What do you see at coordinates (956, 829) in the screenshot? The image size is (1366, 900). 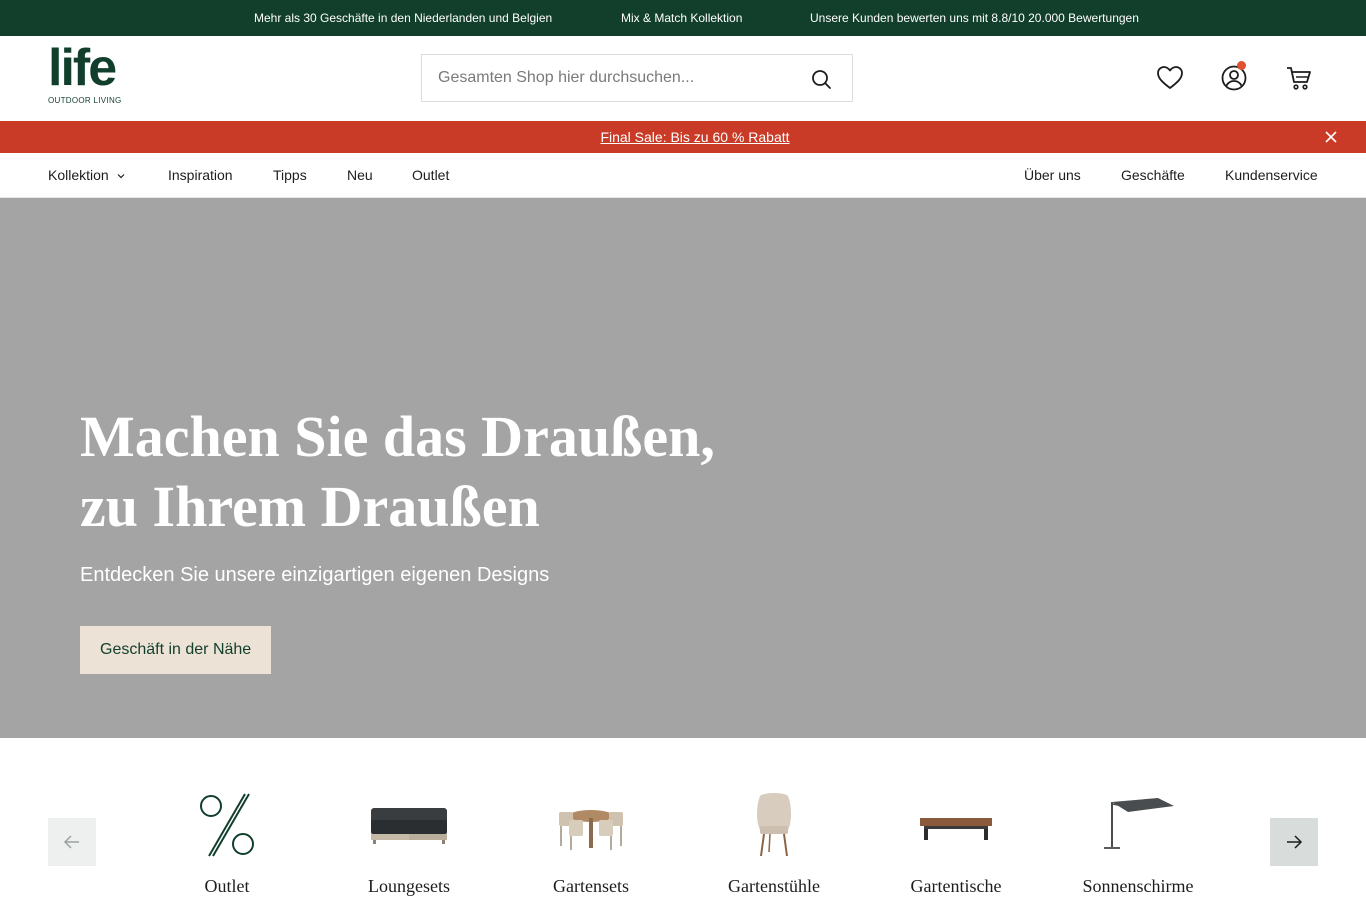 I see `garden-table-image` at bounding box center [956, 829].